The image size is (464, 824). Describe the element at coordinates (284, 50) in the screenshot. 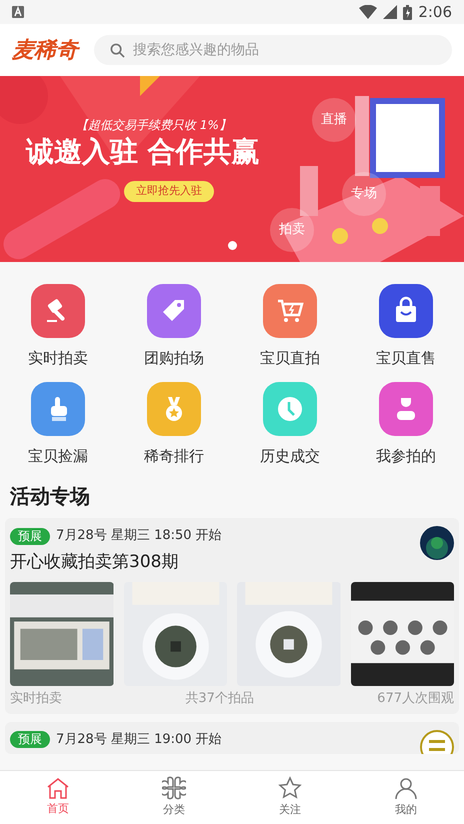

I see `search-input: 搜索您感兴趣的物品` at that location.